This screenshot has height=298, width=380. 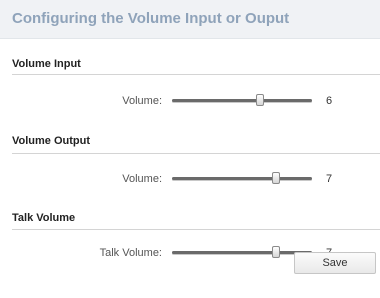 What do you see at coordinates (130, 253) in the screenshot?
I see `talk-volume-label: Talk Volume:` at bounding box center [130, 253].